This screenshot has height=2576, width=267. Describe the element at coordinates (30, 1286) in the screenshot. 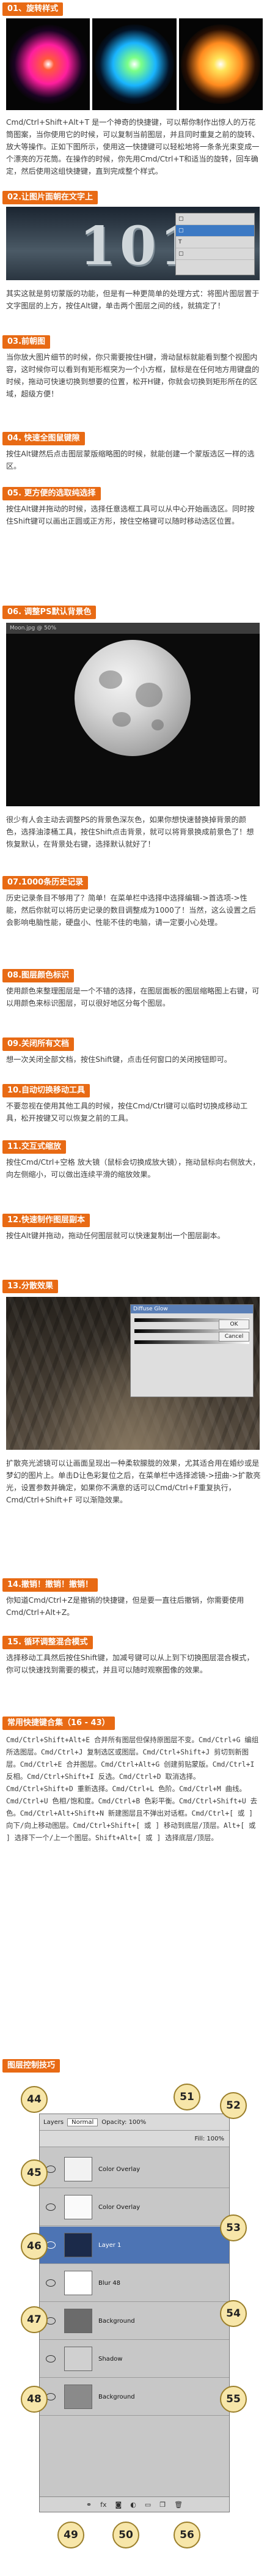

I see `section-heading-13: 13.分散效果` at that location.